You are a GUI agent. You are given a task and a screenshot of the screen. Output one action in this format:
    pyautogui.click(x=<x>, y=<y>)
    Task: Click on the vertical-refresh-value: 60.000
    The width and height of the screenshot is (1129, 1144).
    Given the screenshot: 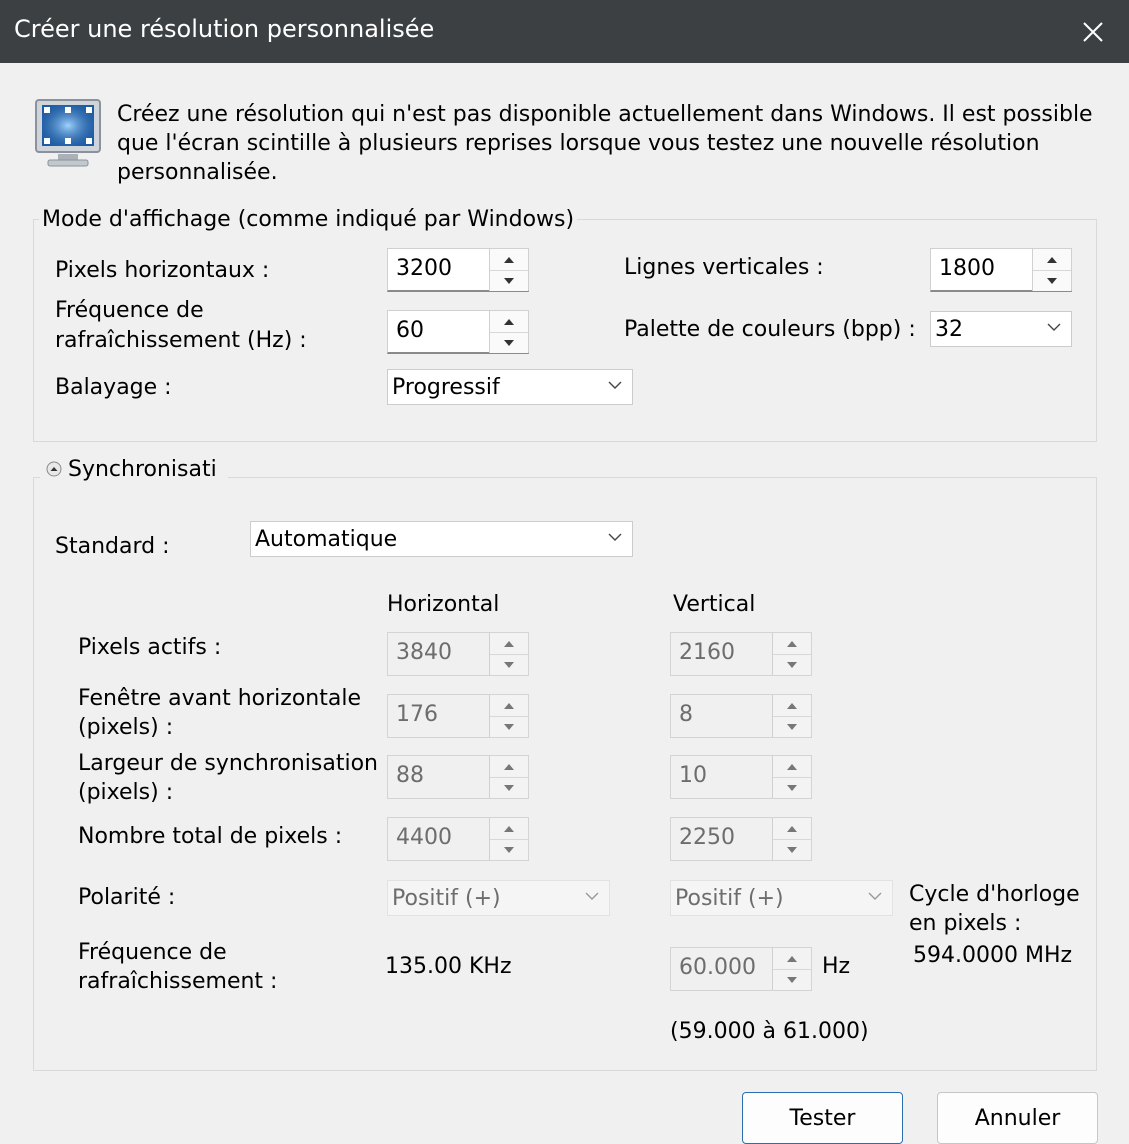 What is the action you would take?
    pyautogui.click(x=717, y=967)
    